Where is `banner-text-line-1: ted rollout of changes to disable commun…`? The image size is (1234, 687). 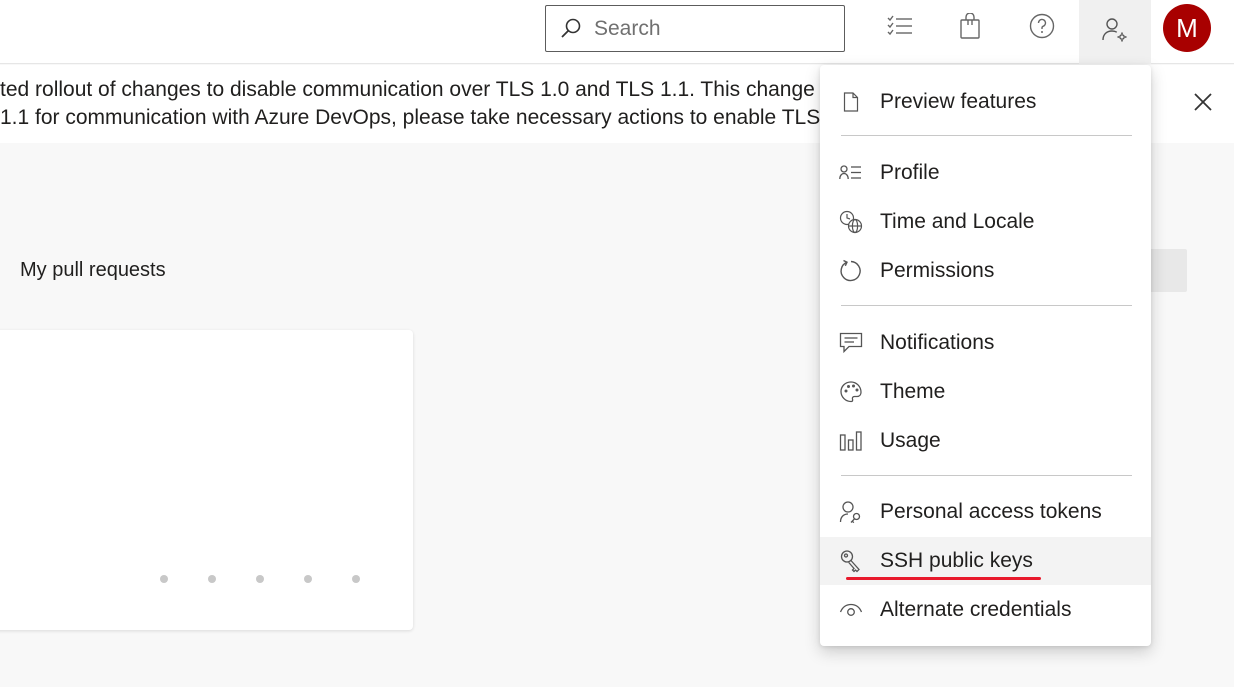
banner-text-line-1: ted rollout of changes to disable commun… is located at coordinates (418, 89).